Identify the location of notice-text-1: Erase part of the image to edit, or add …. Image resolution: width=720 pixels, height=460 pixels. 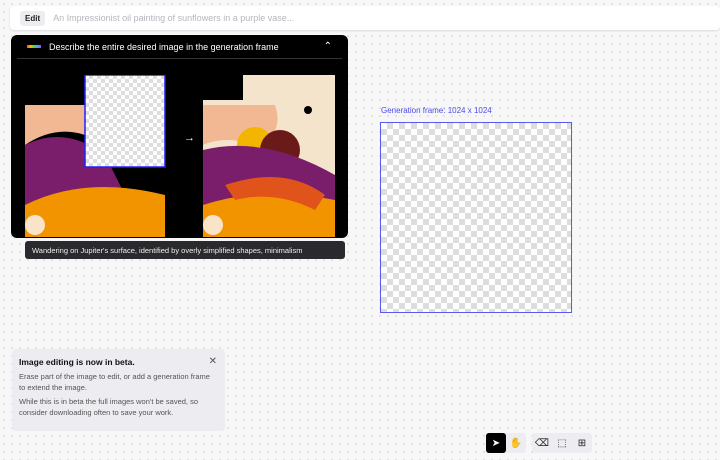
(114, 382).